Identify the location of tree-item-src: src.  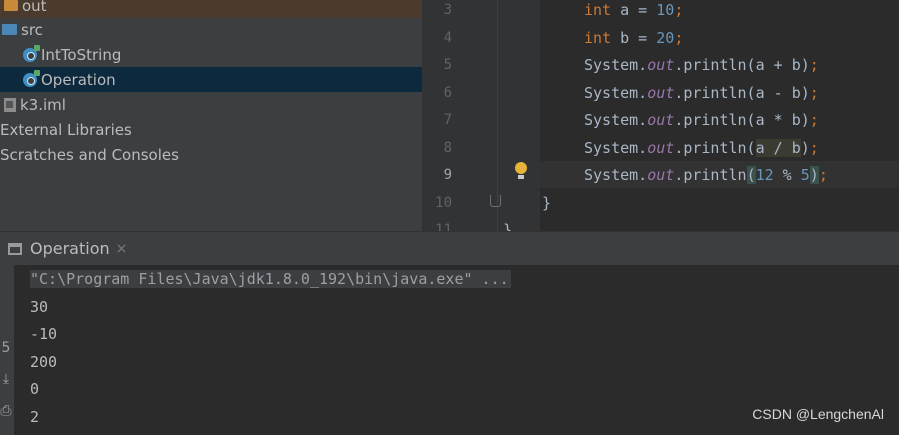
(211, 29).